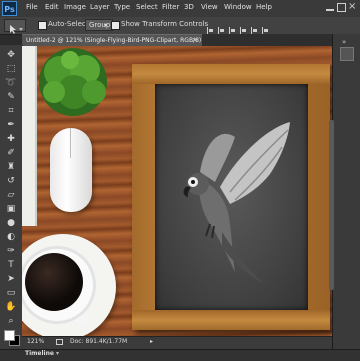  I want to click on menu-file: File, so click(32, 7).